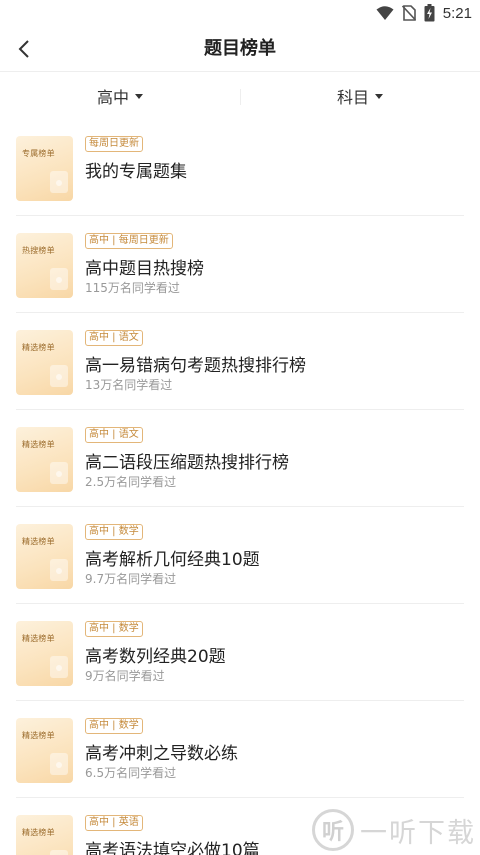  Describe the element at coordinates (333, 830) in the screenshot. I see `watermark-logo-icon: 听` at that location.